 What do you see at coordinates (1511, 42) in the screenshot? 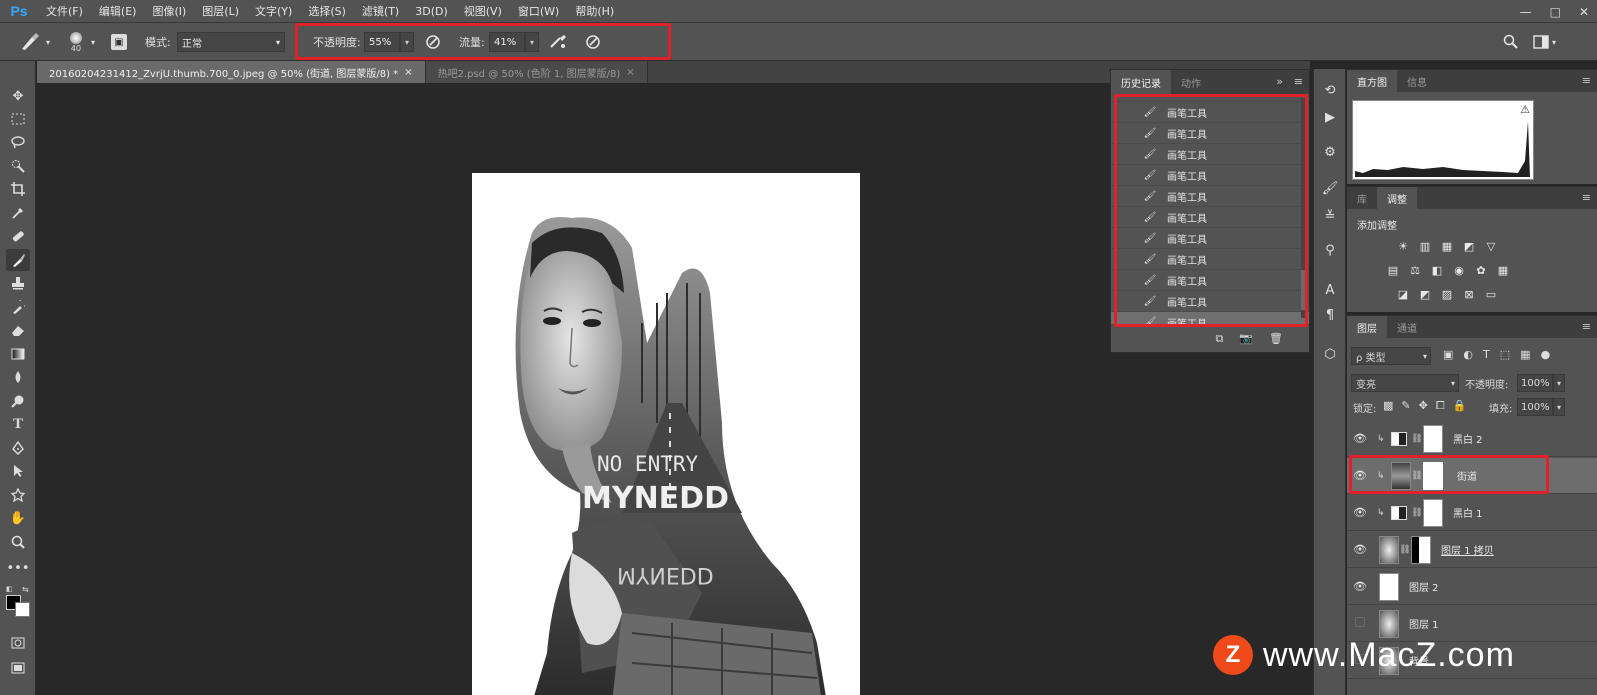
I see `search-button` at bounding box center [1511, 42].